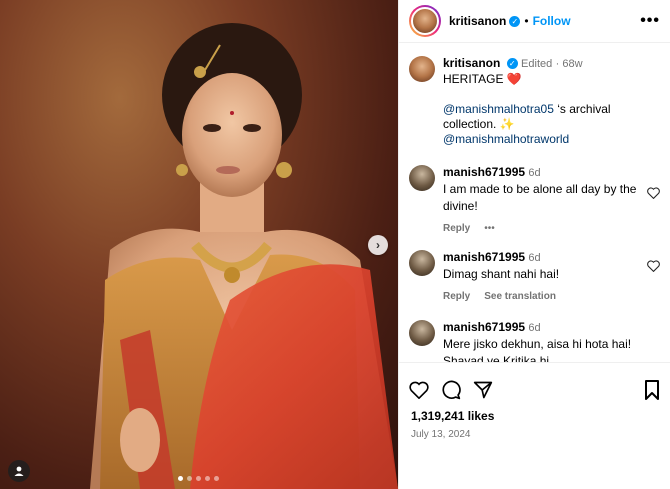 Image resolution: width=670 pixels, height=489 pixels. Describe the element at coordinates (534, 385) in the screenshot. I see `action-bar` at that location.